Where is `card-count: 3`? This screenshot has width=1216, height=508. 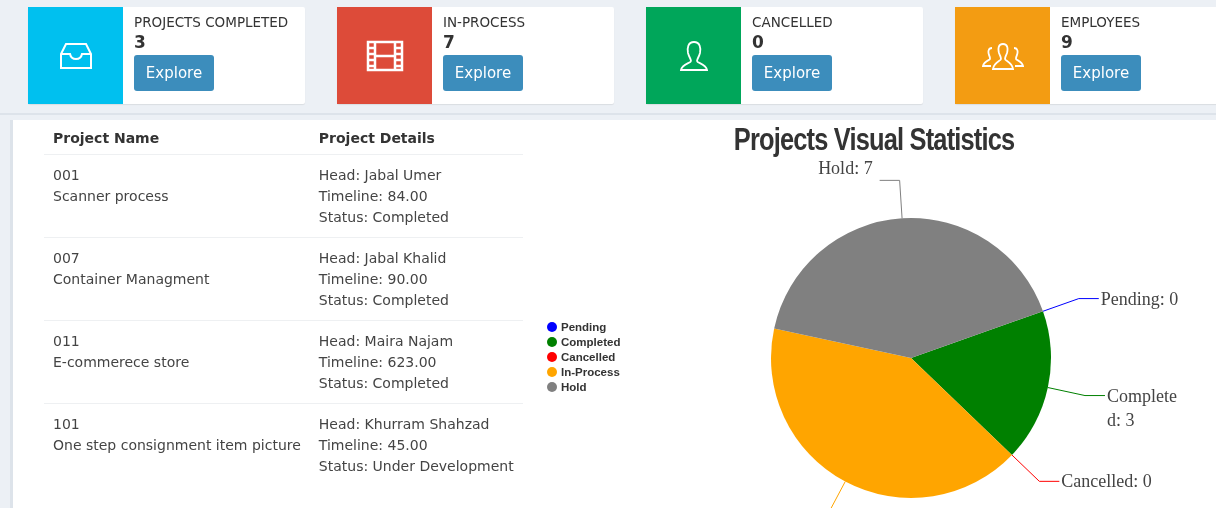 card-count: 3 is located at coordinates (140, 42).